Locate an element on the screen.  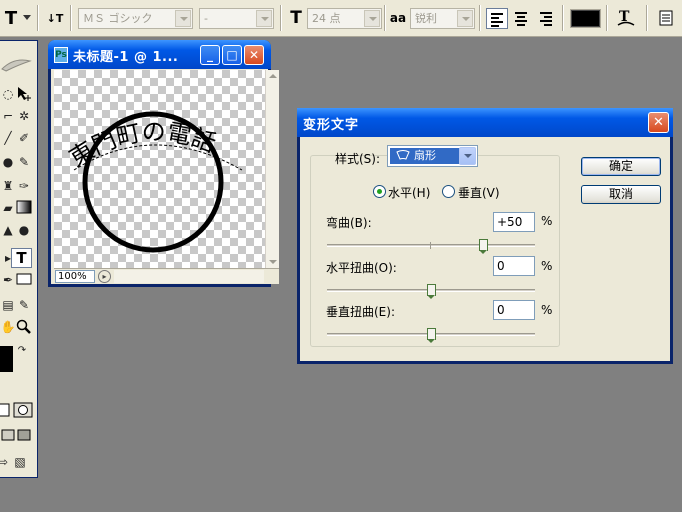
brush-tool-icon: ✎ is located at coordinates (24, 162).